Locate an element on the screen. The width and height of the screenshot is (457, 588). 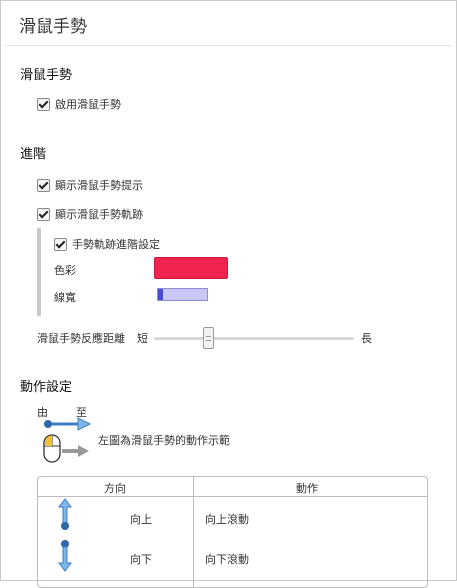
show-hint-label: 顯示滑鼠手勢提示 is located at coordinates (99, 185).